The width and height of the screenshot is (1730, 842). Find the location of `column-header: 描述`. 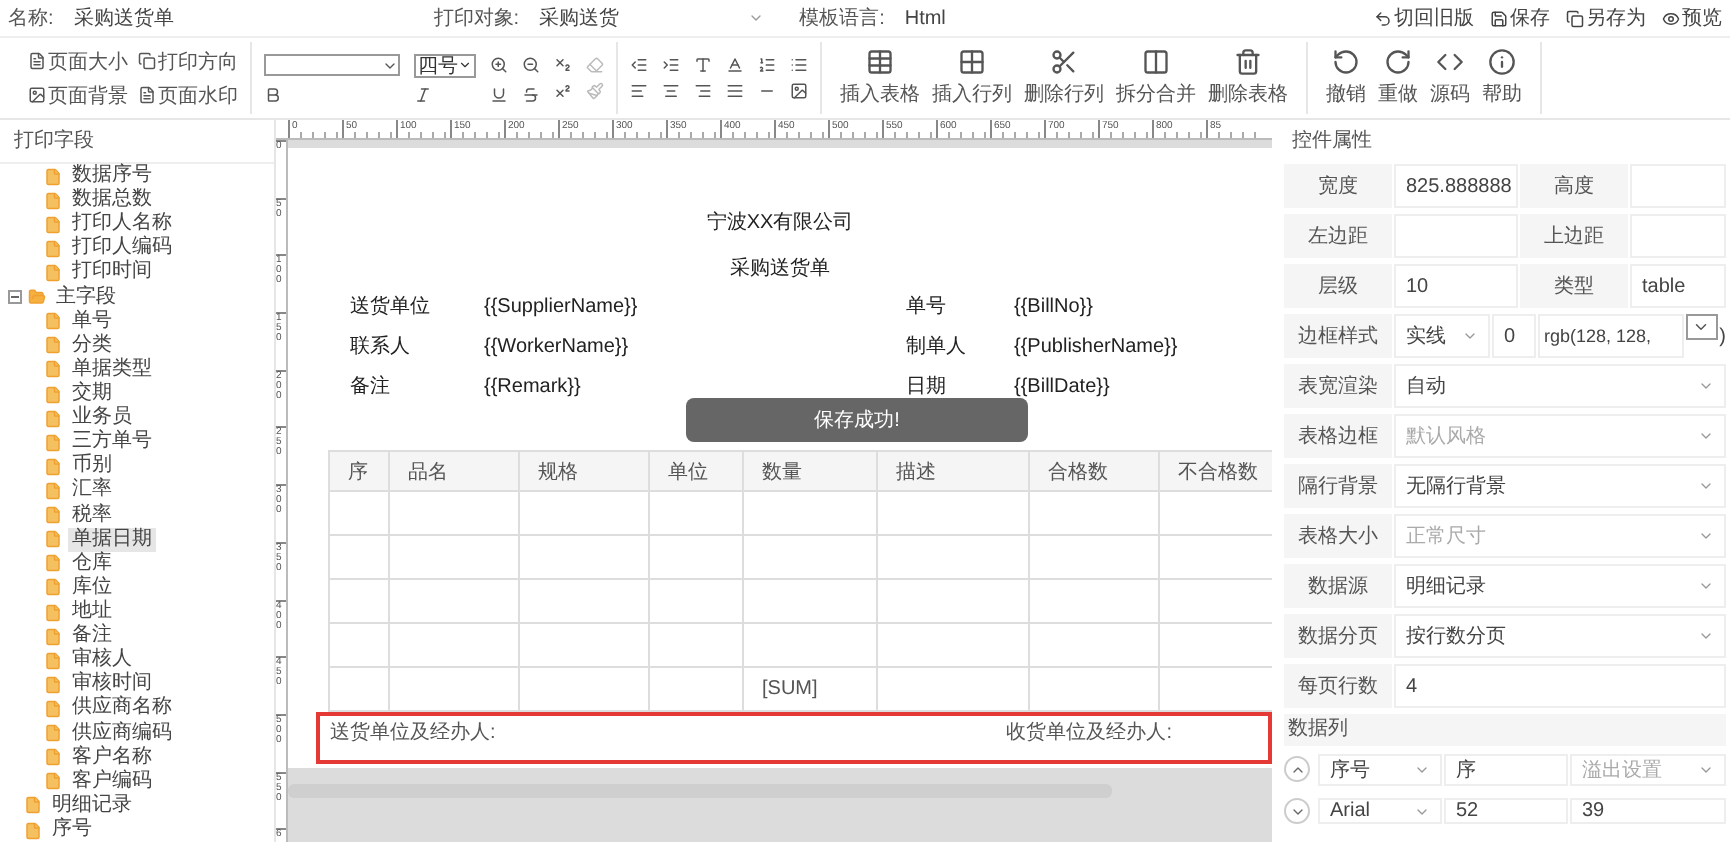

column-header: 描述 is located at coordinates (953, 471).